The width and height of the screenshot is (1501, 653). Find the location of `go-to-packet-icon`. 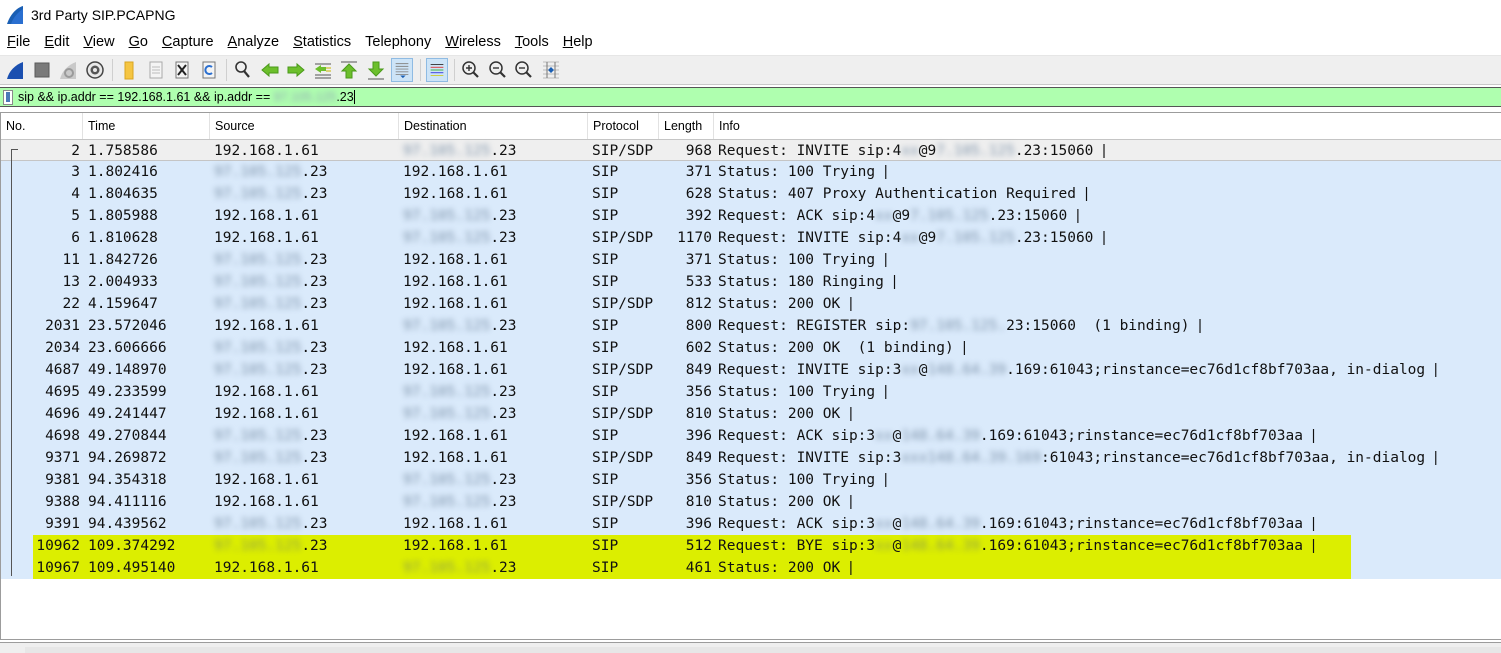

go-to-packet-icon is located at coordinates (322, 71).